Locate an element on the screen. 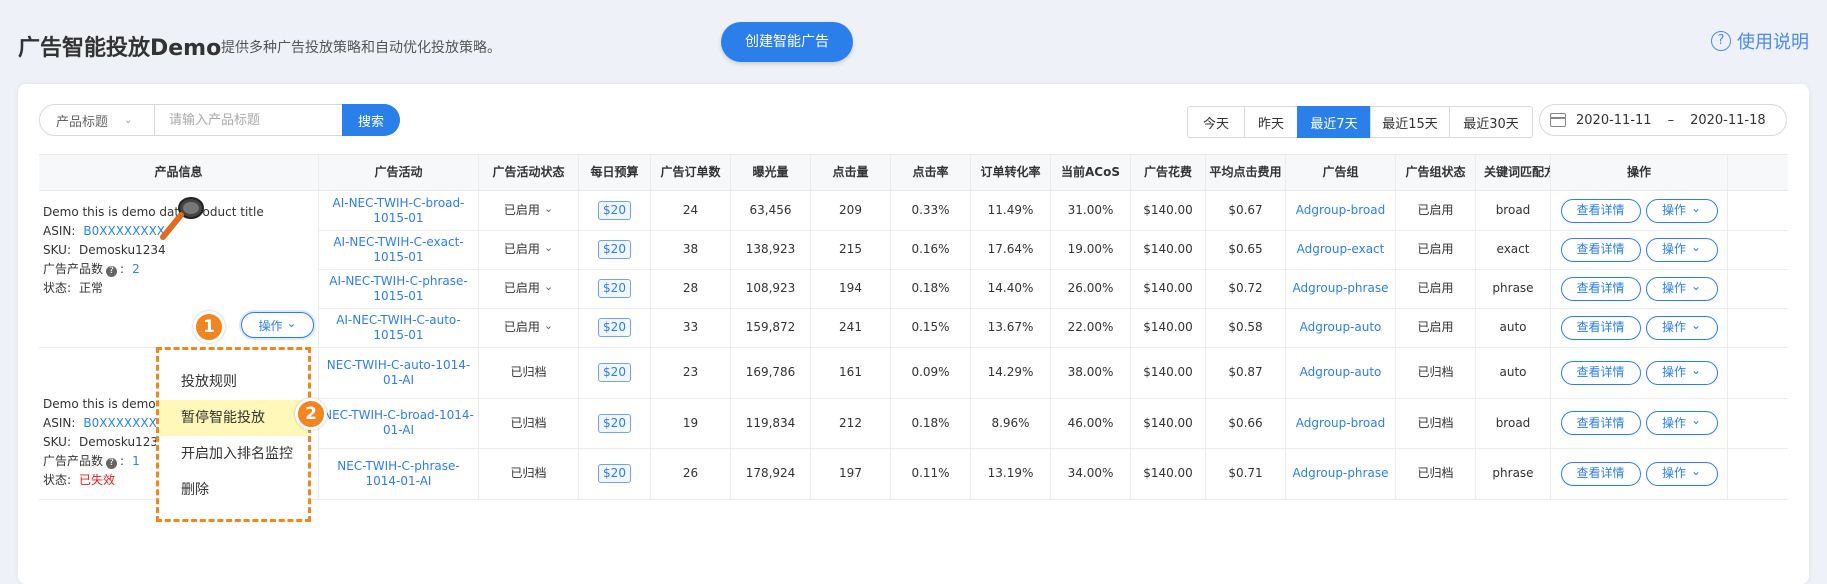  count-value: 2 is located at coordinates (136, 269).